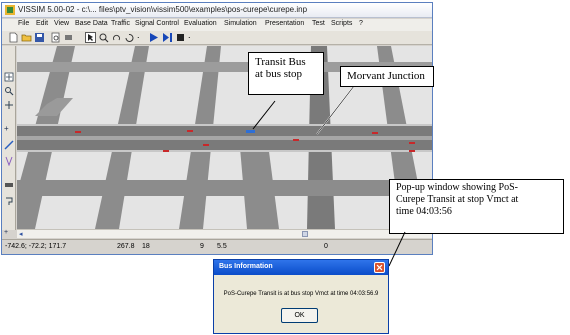 The image size is (570, 335). I want to click on magnifier-icon, so click(9, 91).